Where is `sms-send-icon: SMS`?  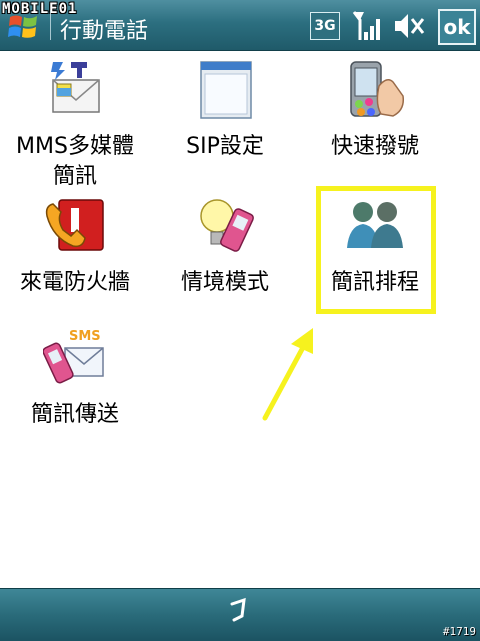
sms-send-icon: SMS is located at coordinates (73, 356).